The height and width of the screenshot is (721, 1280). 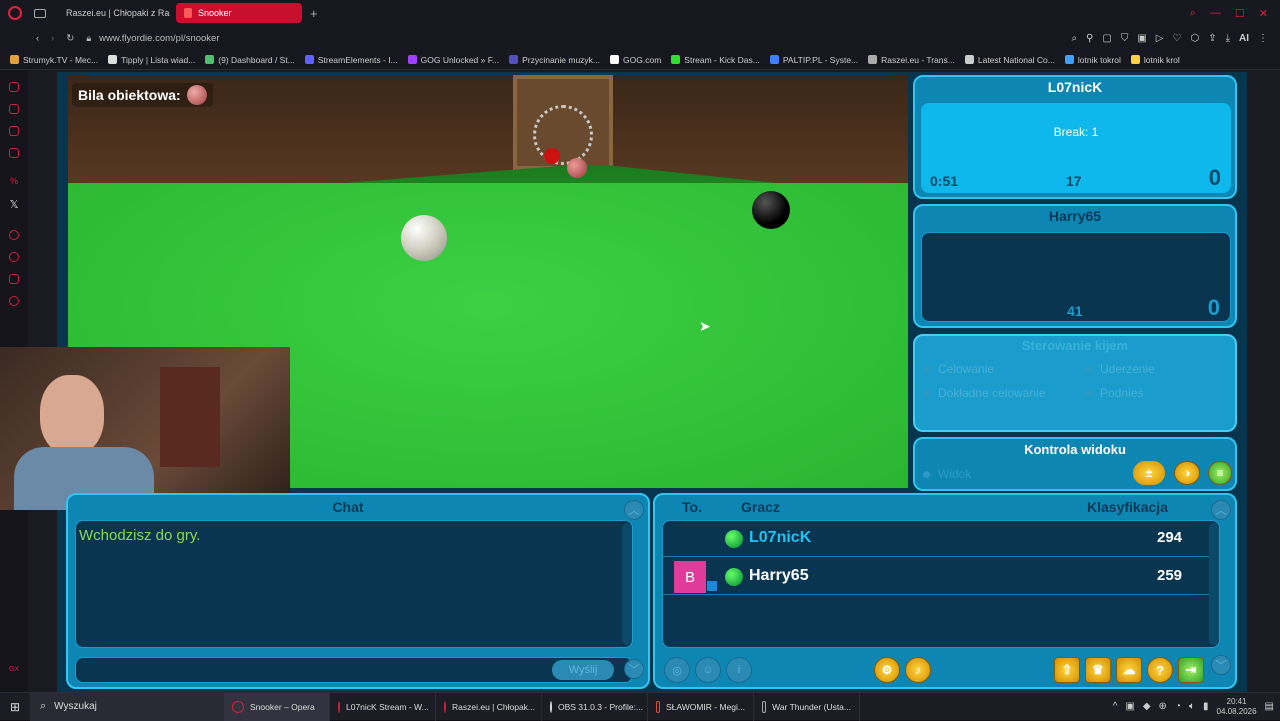 I want to click on sidebar-messenger-icon, so click(x=14, y=131).